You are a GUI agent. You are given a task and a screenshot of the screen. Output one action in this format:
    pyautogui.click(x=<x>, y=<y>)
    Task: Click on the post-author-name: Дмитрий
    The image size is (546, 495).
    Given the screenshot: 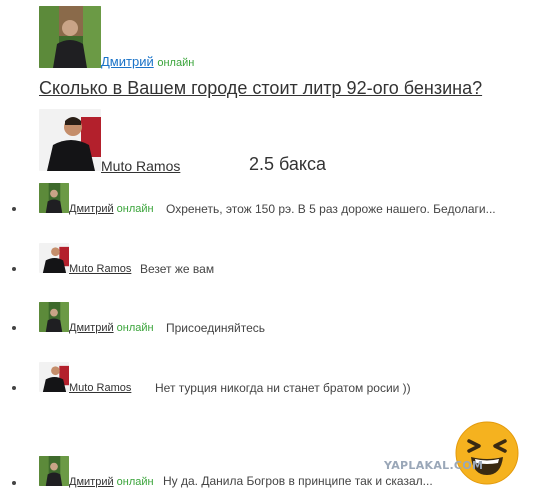 What is the action you would take?
    pyautogui.click(x=127, y=61)
    